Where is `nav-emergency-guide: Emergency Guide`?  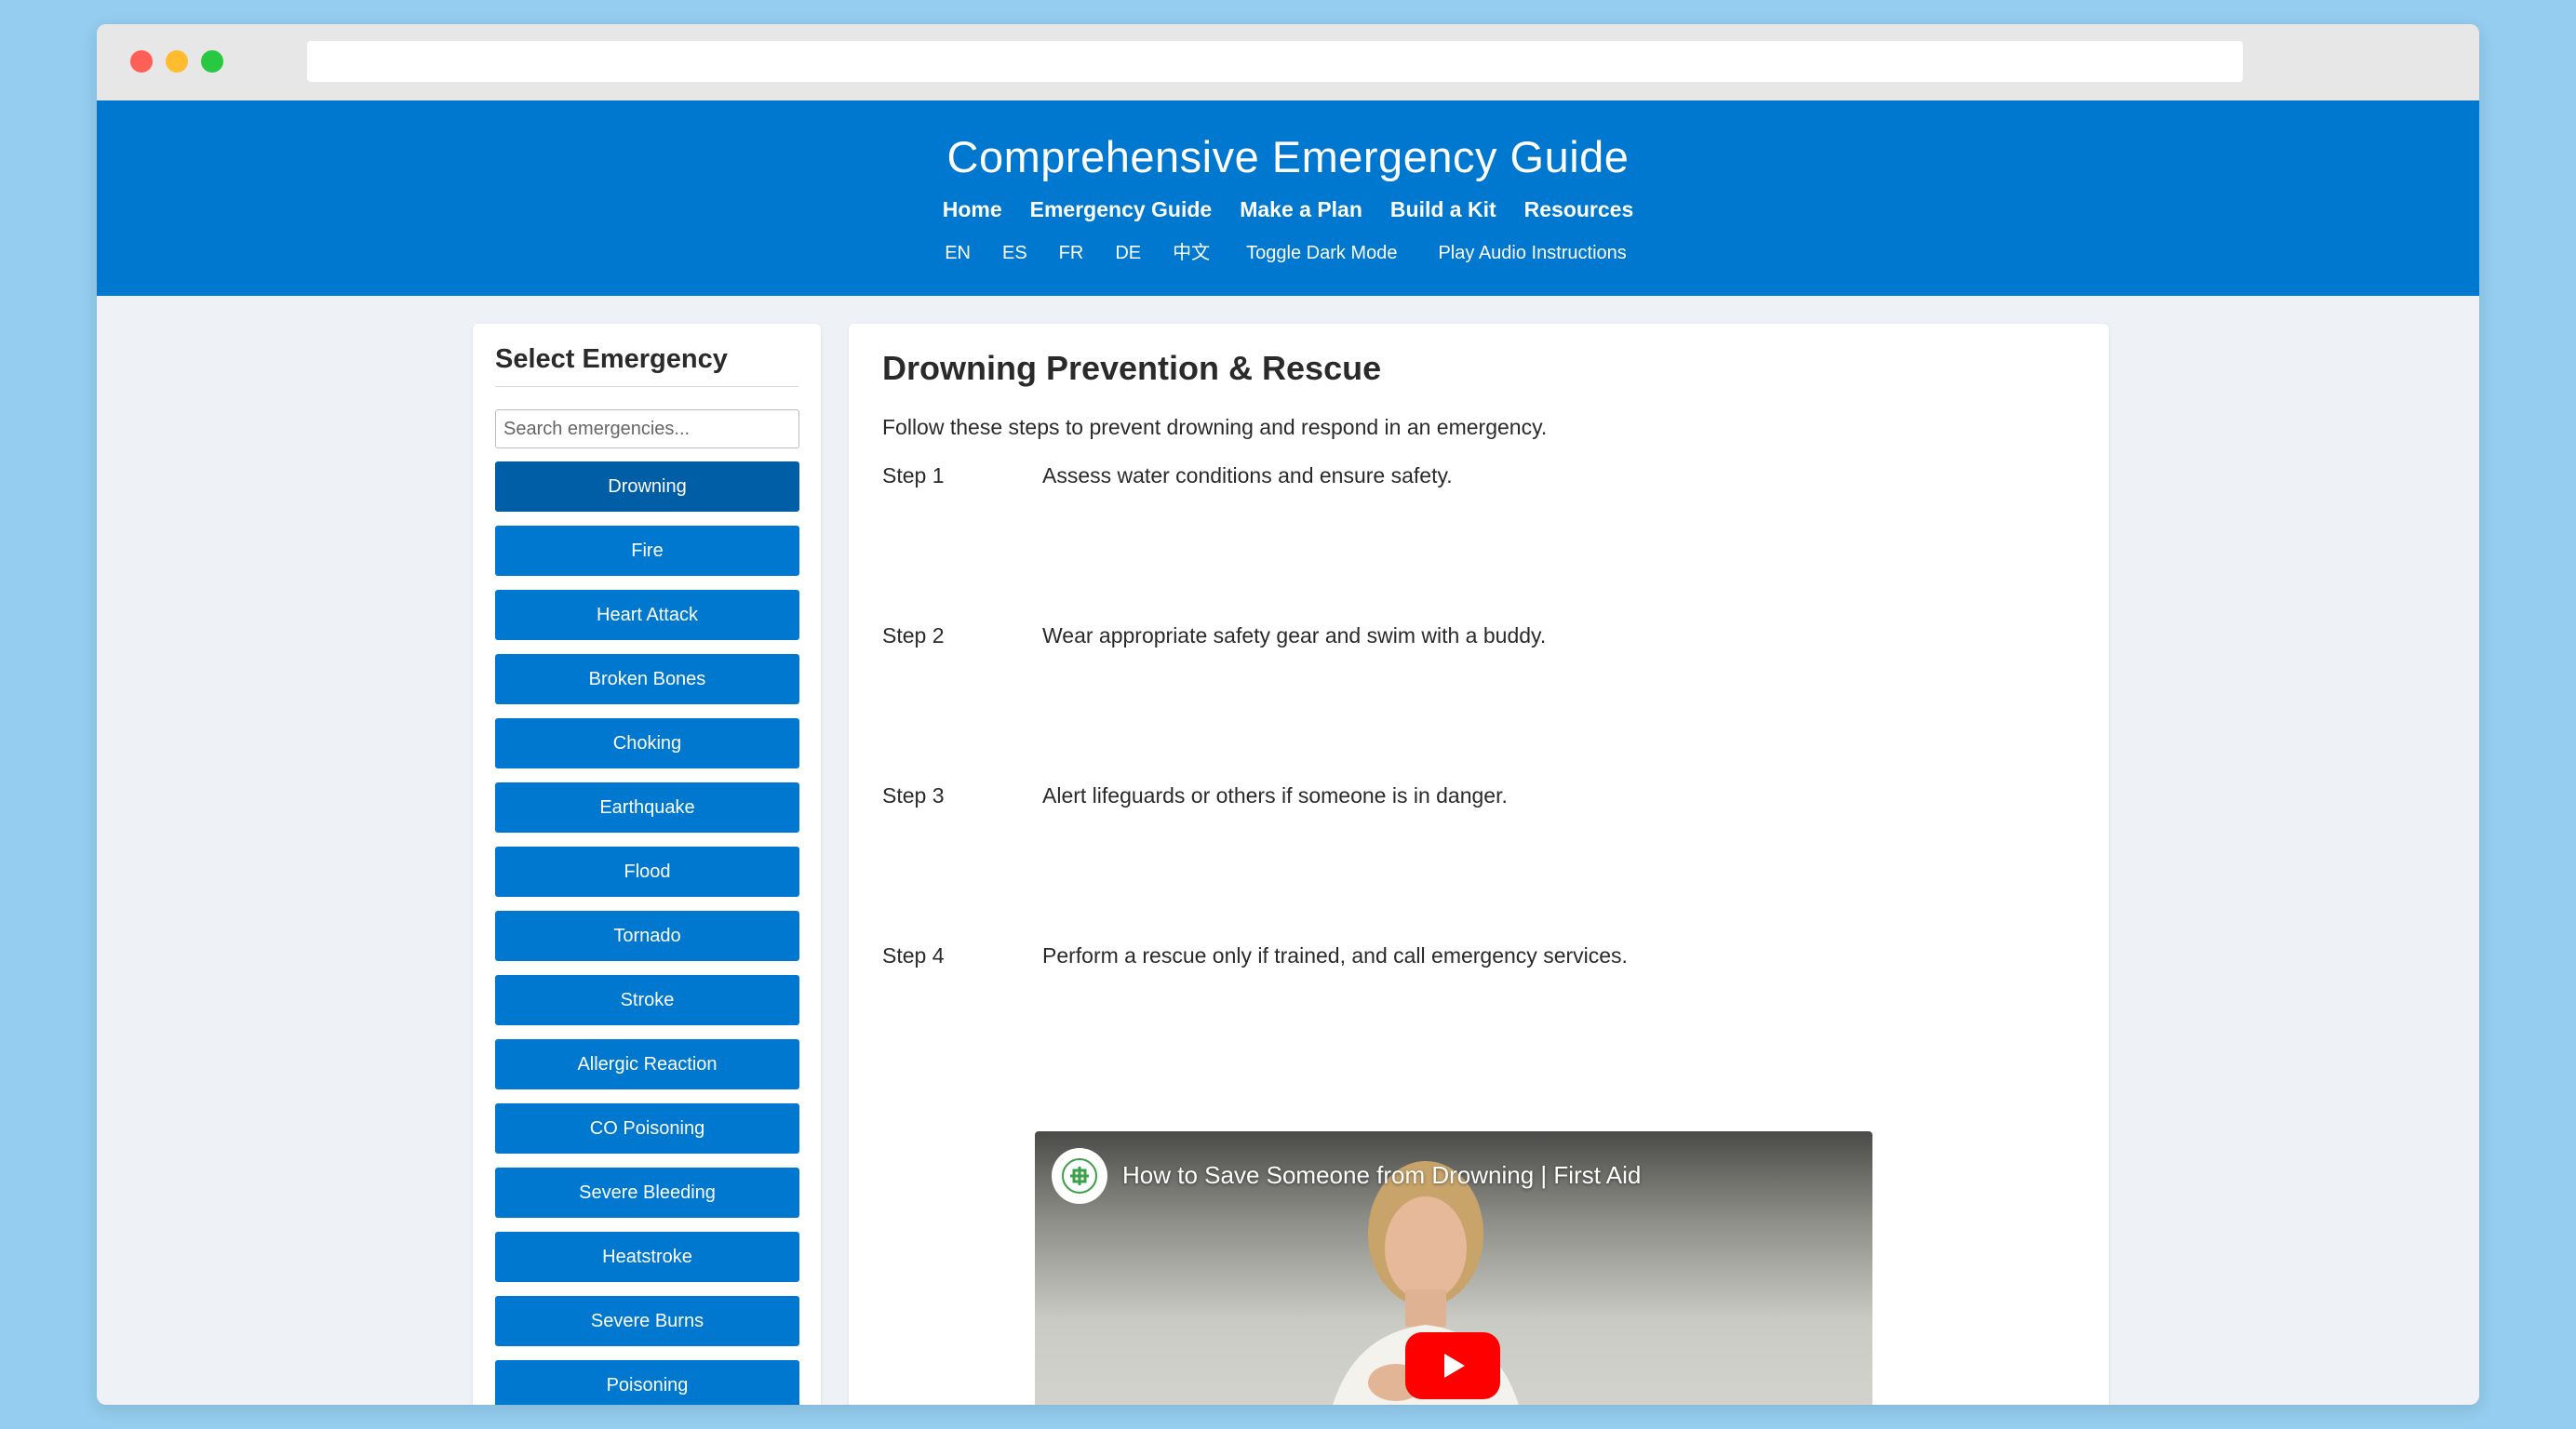
nav-emergency-guide: Emergency Guide is located at coordinates (1121, 209).